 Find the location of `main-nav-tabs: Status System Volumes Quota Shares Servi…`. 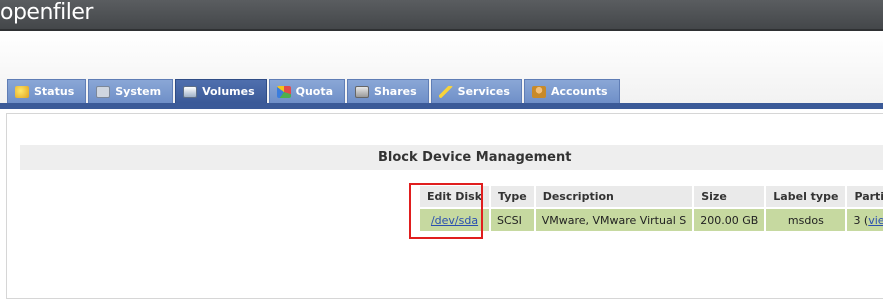

main-nav-tabs: Status System Volumes Quota Shares Servi… is located at coordinates (313, 91).